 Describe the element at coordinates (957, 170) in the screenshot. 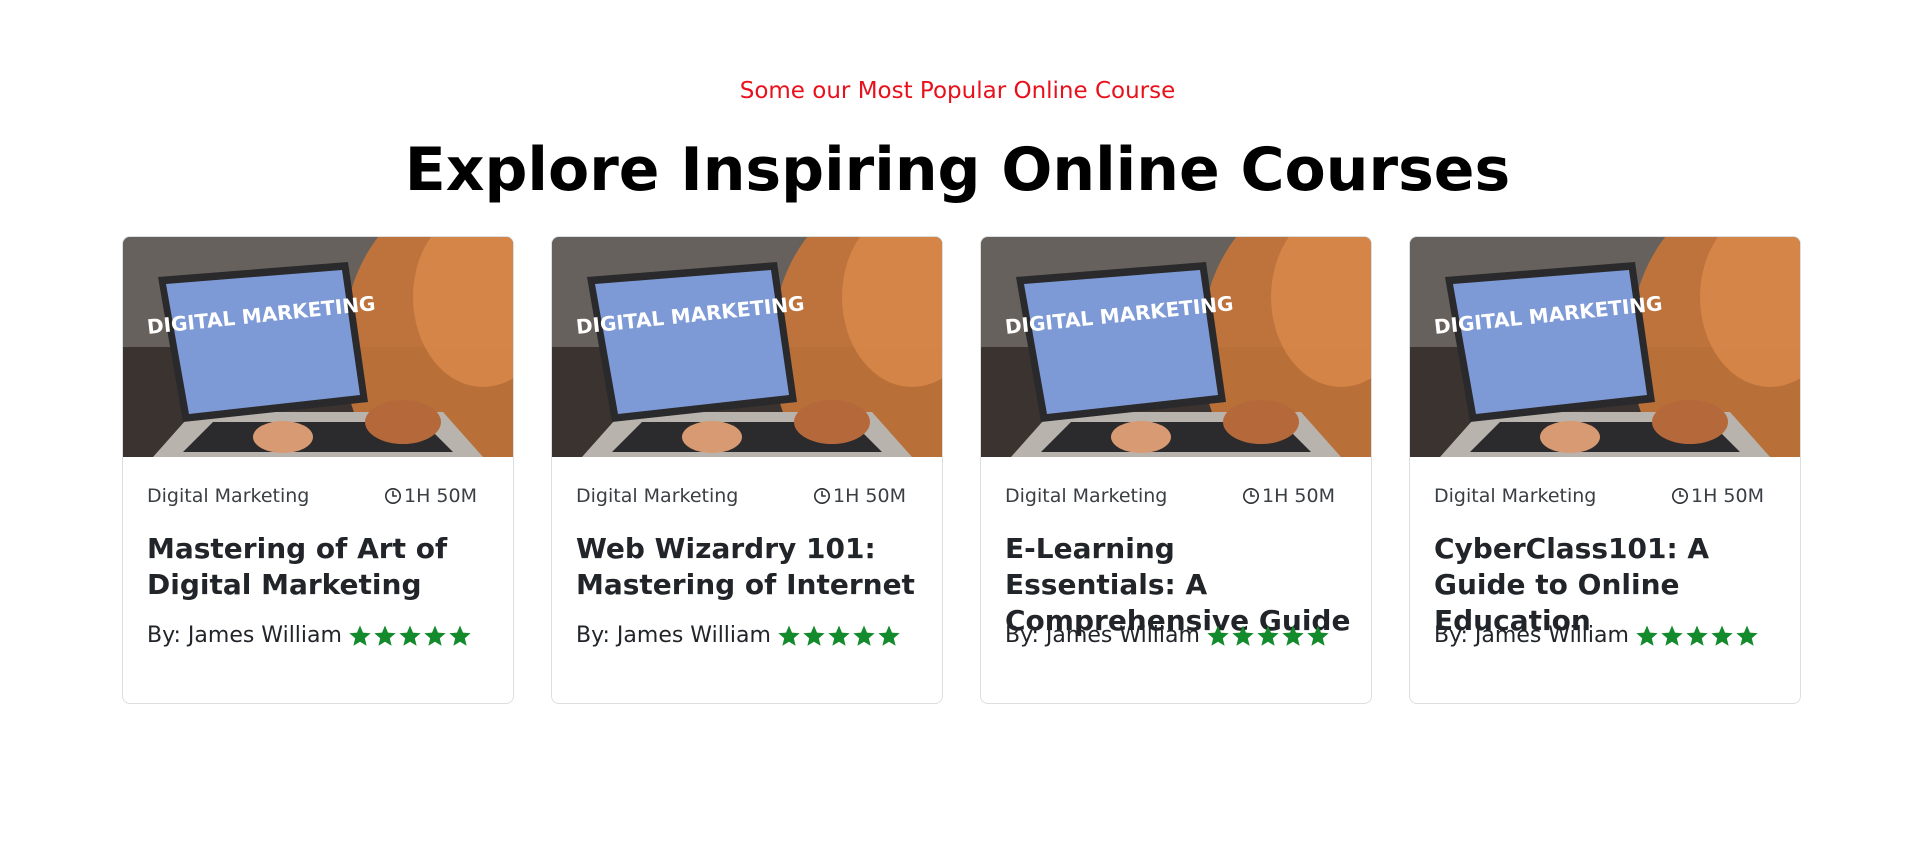

I see `section-heading: Explore Inspiring Online Courses` at that location.